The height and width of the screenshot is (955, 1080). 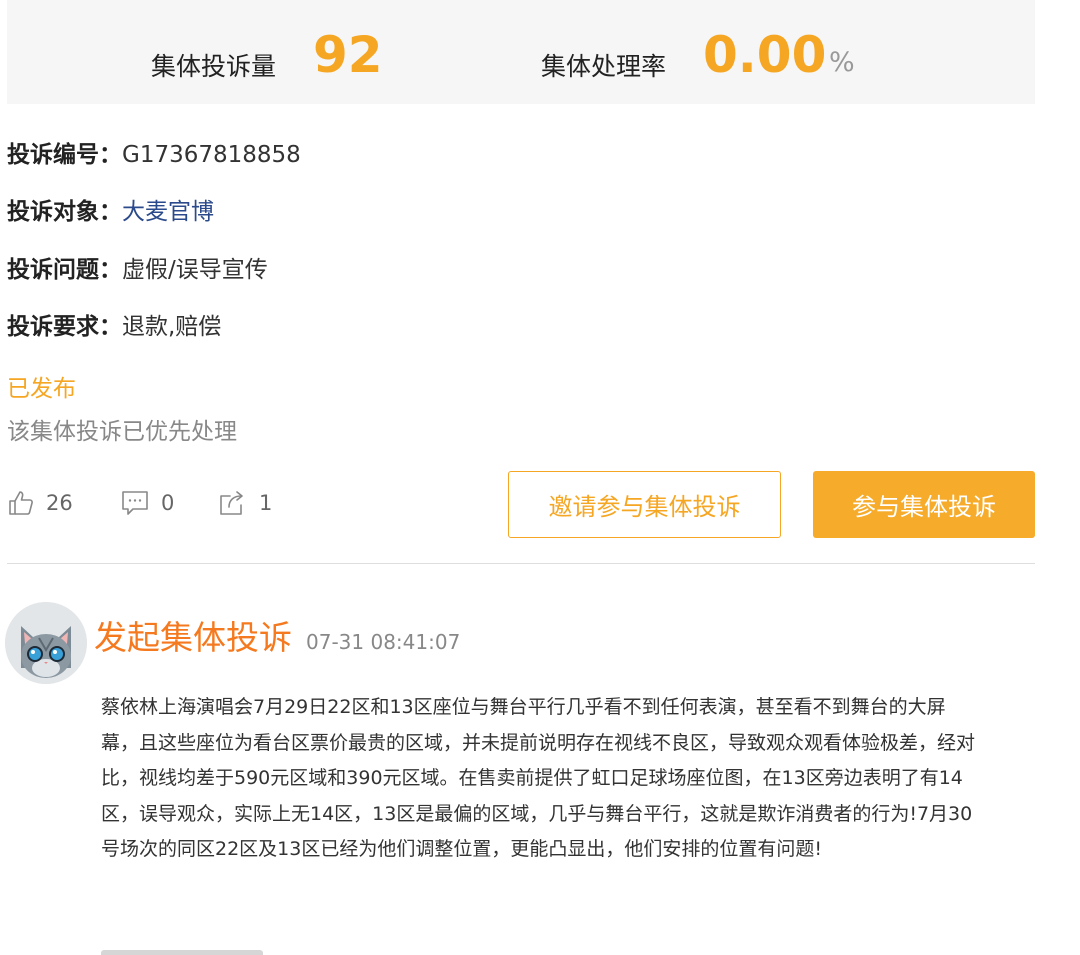 I want to click on complaint-request-label: 投诉要求：, so click(x=64, y=327).